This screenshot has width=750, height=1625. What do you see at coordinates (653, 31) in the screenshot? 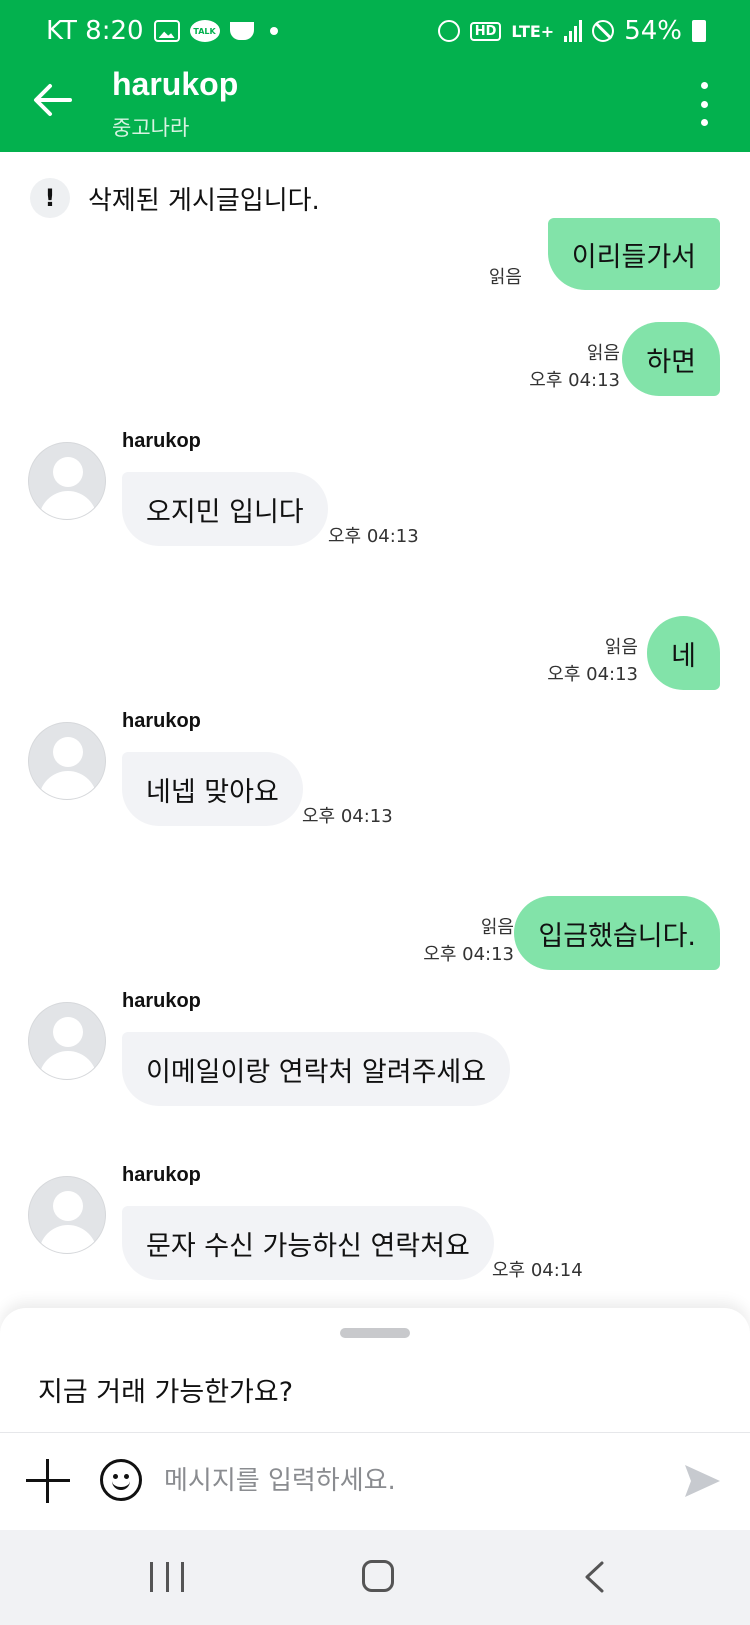
I see `battery-percent: 54%` at bounding box center [653, 31].